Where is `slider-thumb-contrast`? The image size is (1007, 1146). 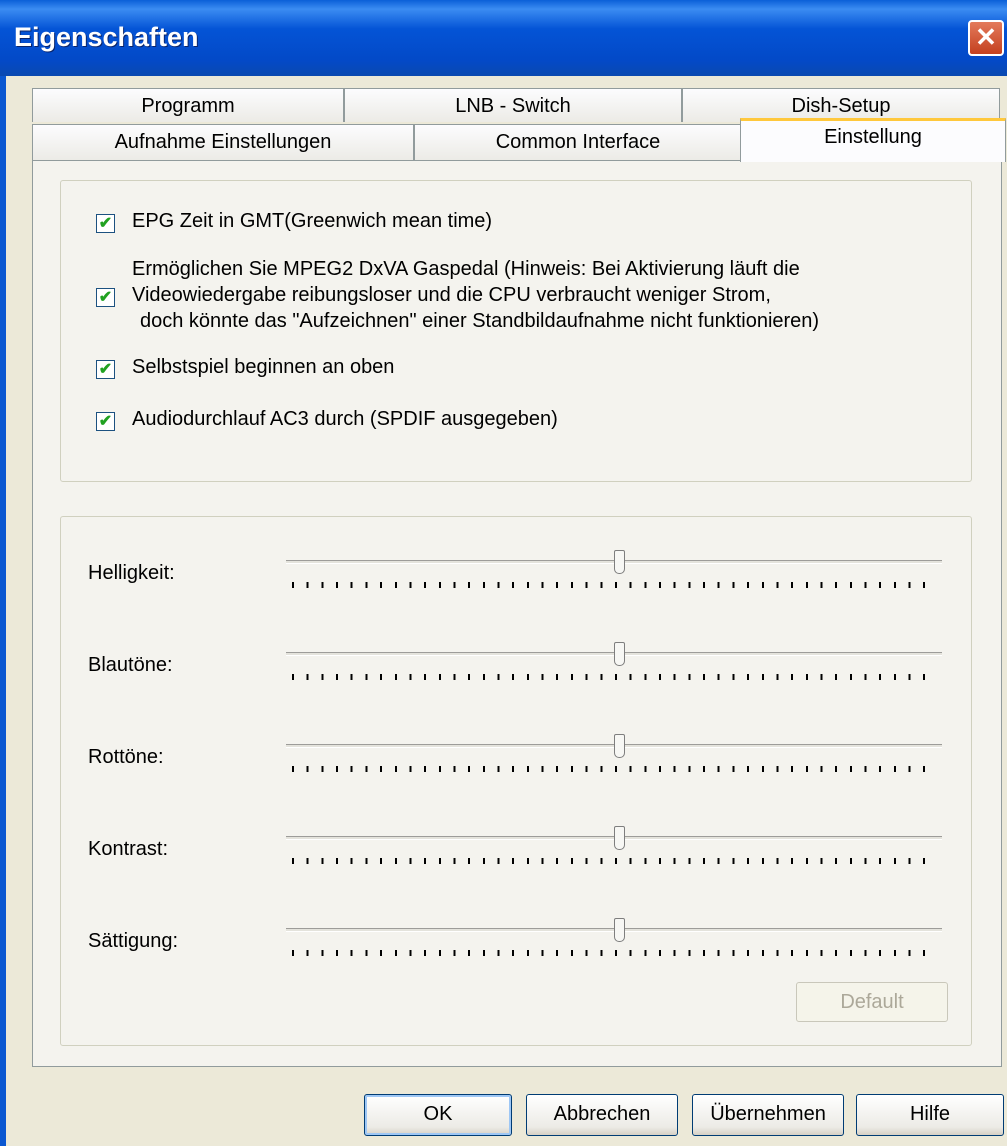
slider-thumb-contrast is located at coordinates (619, 838).